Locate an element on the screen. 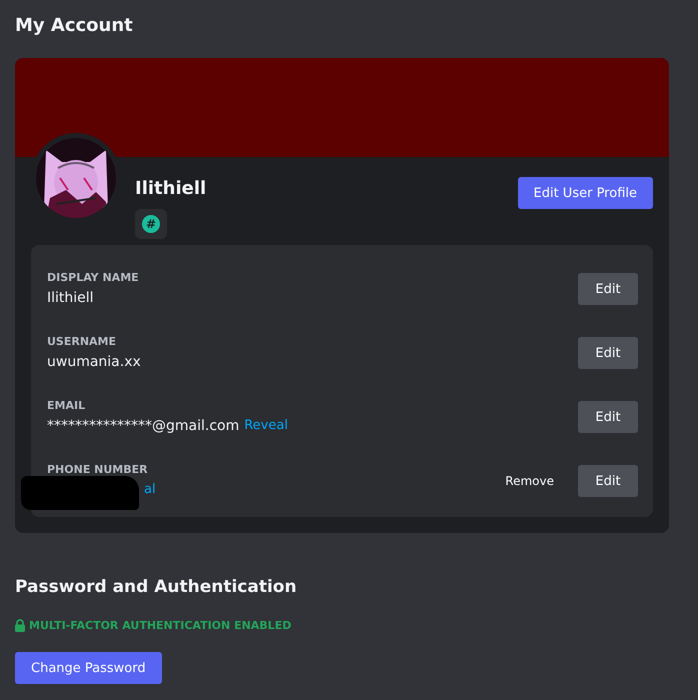  reveal-link: Reveal is located at coordinates (266, 425).